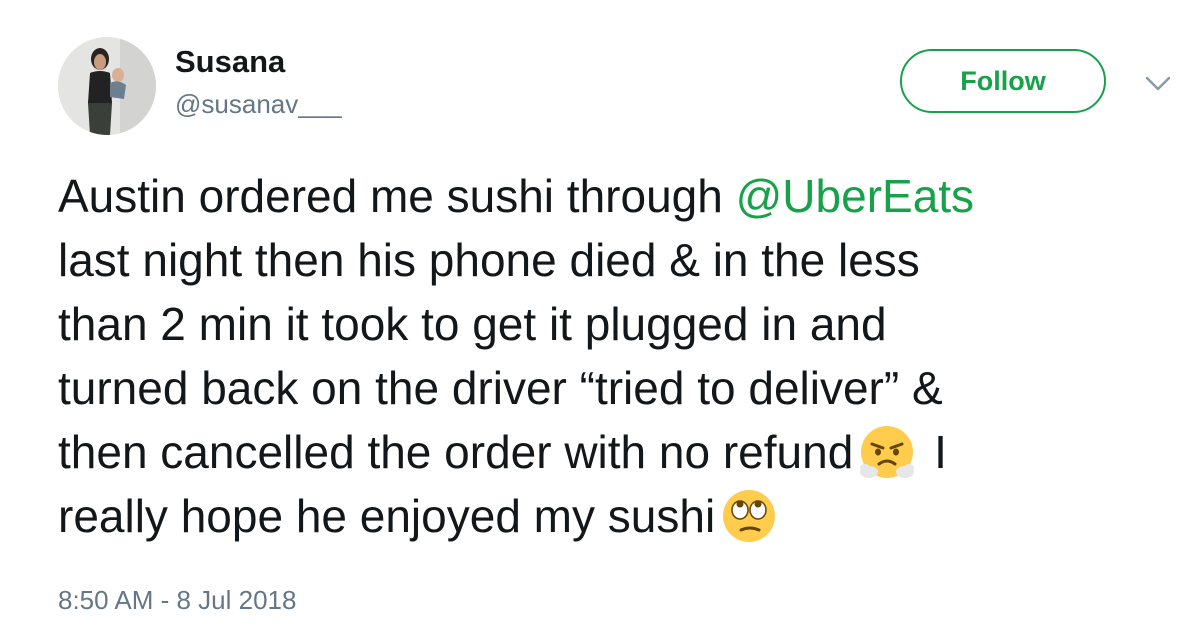 This screenshot has width=1200, height=642. Describe the element at coordinates (749, 516) in the screenshot. I see `face-with-rolling-eyes-icon` at that location.